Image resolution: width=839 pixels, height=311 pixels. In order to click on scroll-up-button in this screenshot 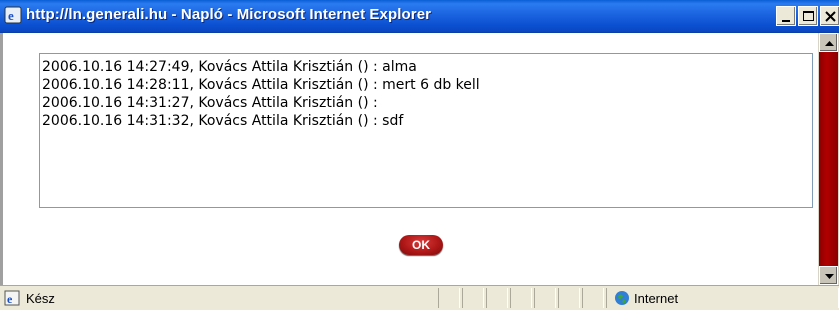, I will do `click(828, 42)`.